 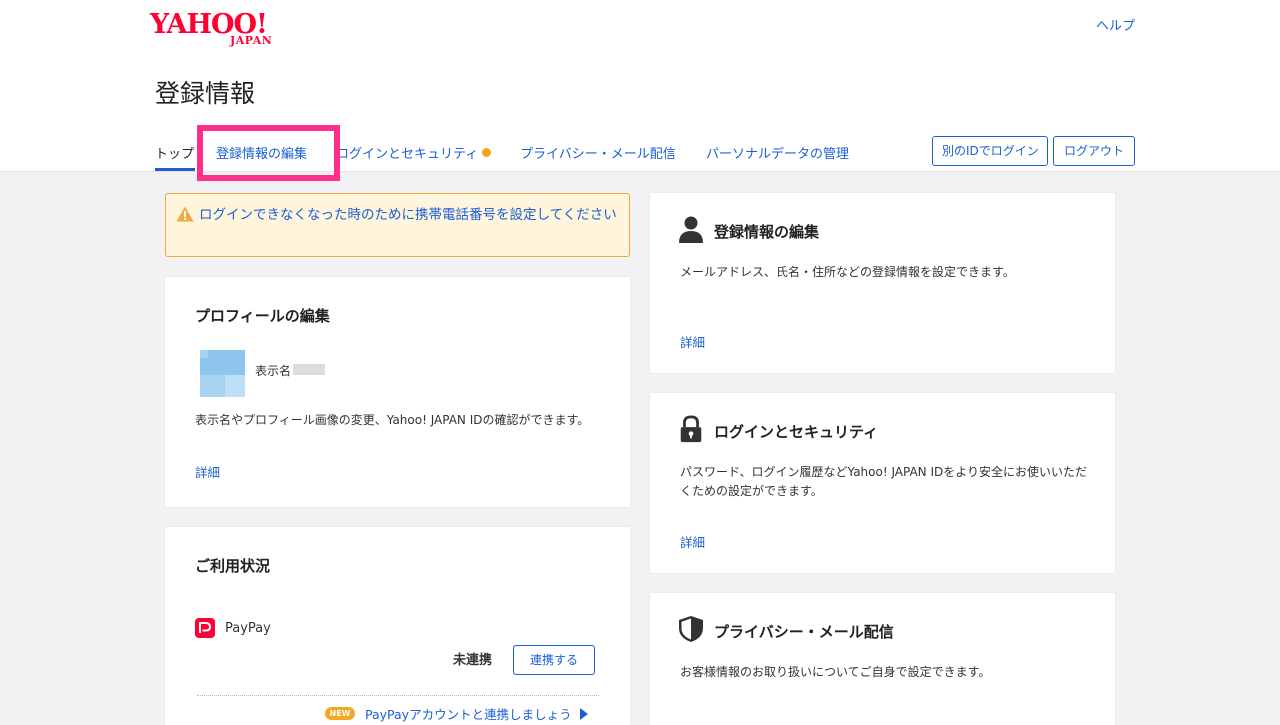 I want to click on person-icon, so click(x=691, y=229).